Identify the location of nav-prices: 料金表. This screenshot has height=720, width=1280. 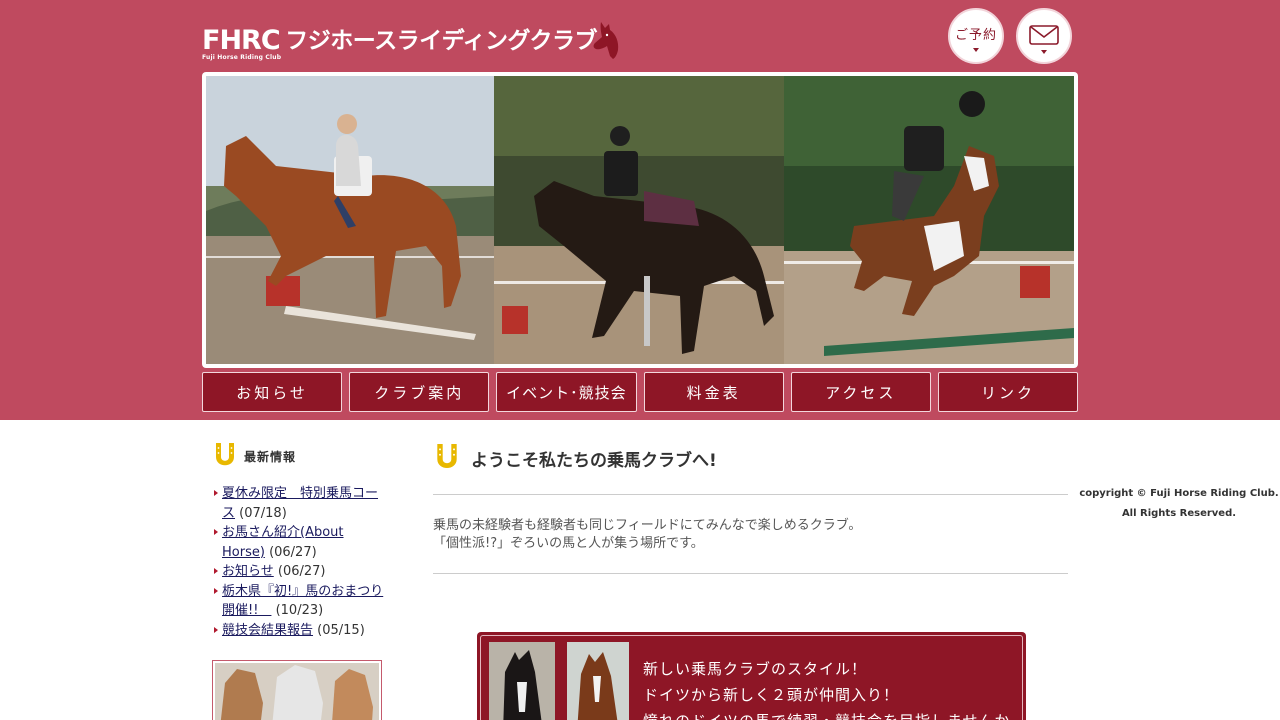
(713, 392).